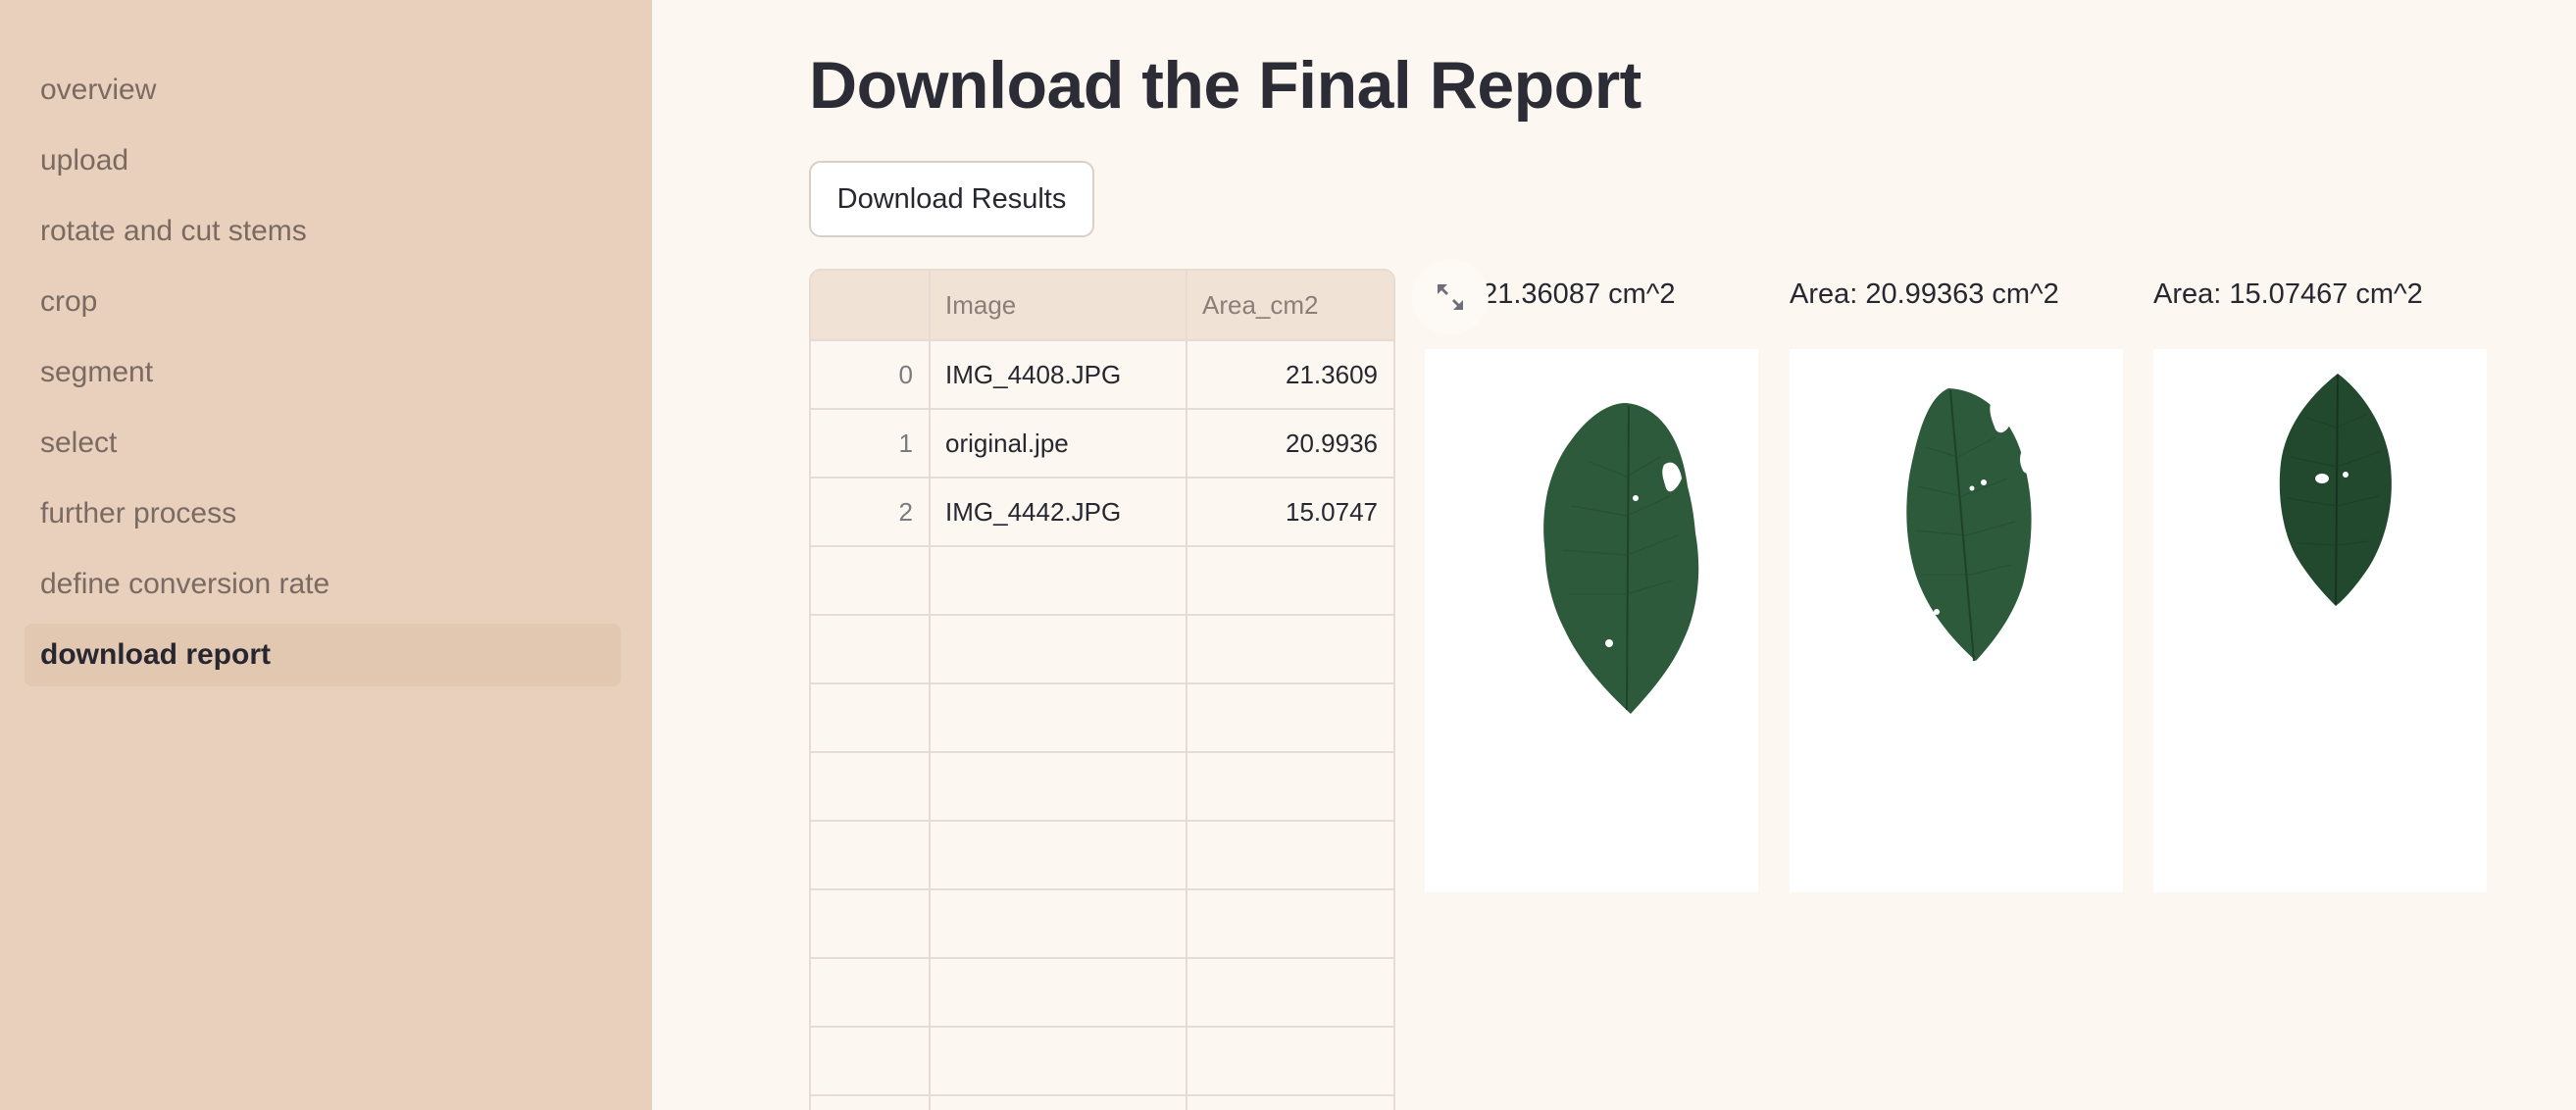 The image size is (2576, 1110). Describe the element at coordinates (871, 443) in the screenshot. I see `table-cell-index: 1` at that location.